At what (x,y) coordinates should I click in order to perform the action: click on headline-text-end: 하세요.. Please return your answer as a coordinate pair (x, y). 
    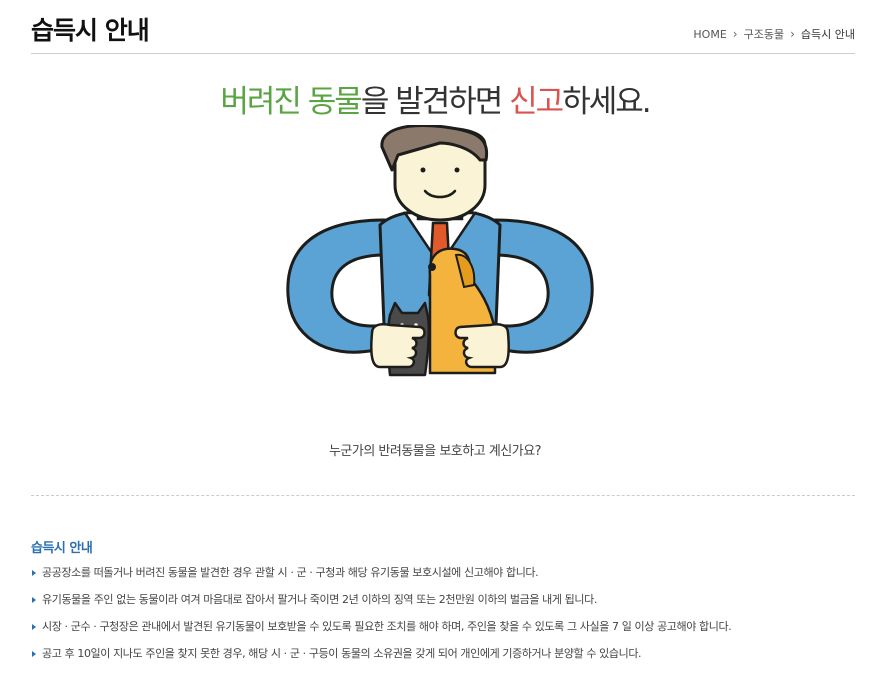
    Looking at the image, I should click on (606, 102).